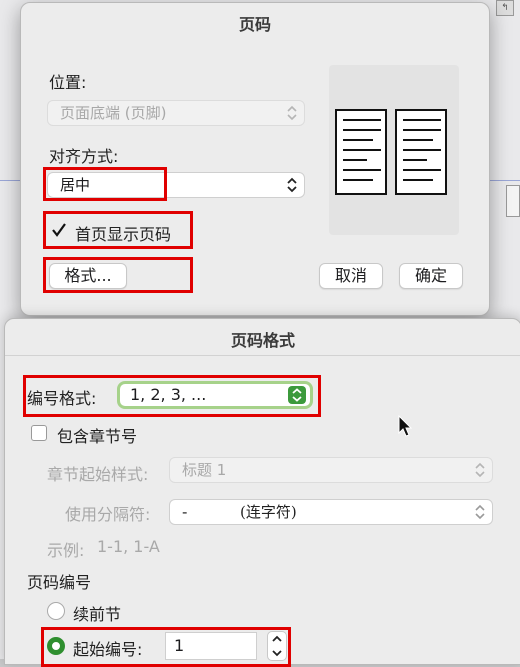  I want to click on mouse-pointer-icon, so click(405, 426).